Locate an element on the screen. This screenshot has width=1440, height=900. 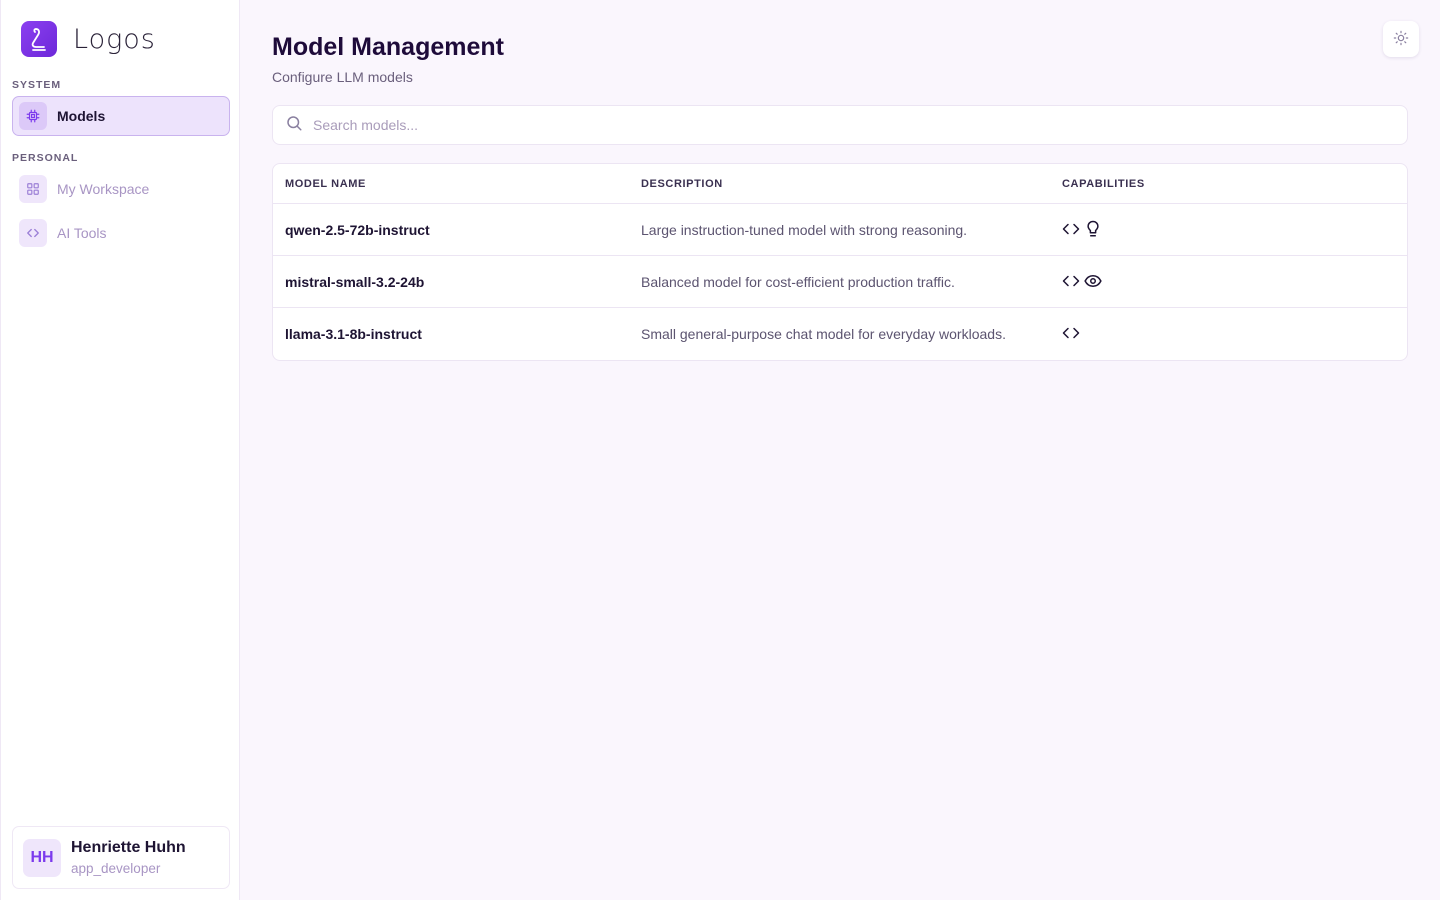
user-card: HH Henriette Huhn app_developer is located at coordinates (121, 857).